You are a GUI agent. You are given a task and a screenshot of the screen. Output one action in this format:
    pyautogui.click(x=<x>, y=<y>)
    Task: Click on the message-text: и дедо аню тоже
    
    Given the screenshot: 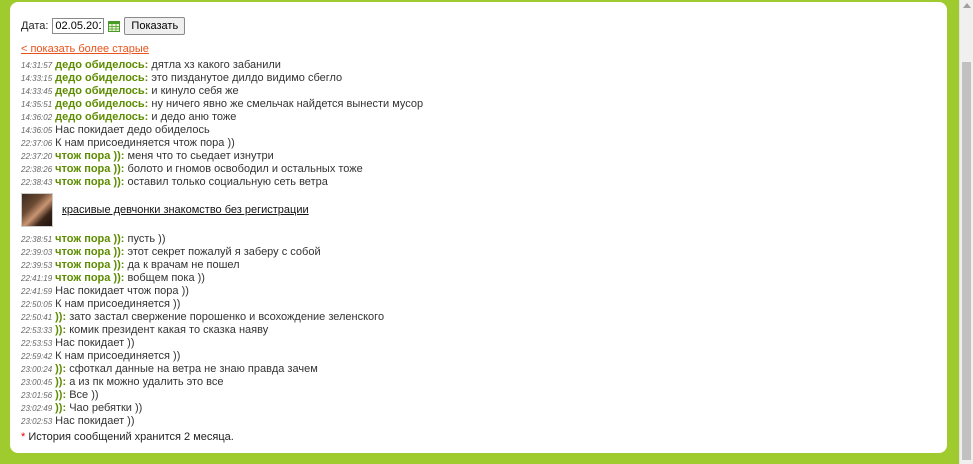 What is the action you would take?
    pyautogui.click(x=194, y=117)
    